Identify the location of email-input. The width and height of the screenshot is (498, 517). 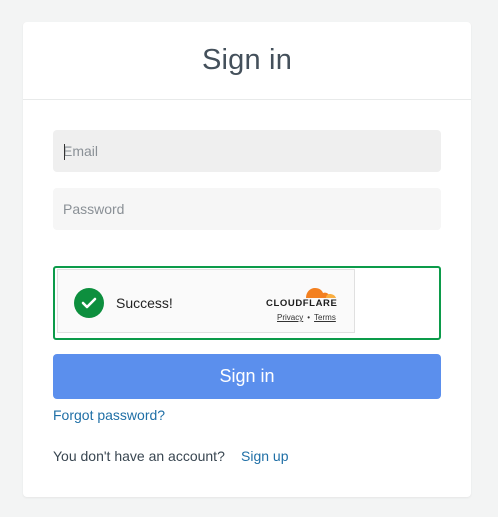
(247, 151).